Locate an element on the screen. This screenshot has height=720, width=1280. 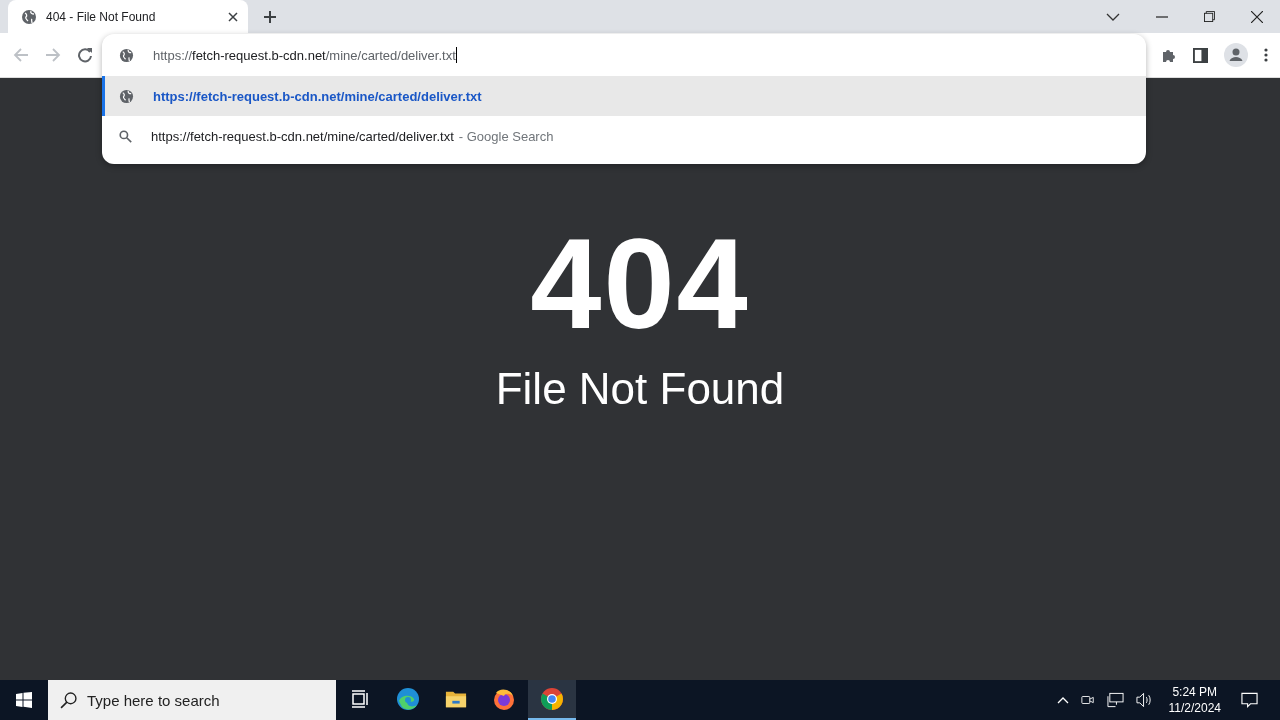
error-code: 404 is located at coordinates (640, 284).